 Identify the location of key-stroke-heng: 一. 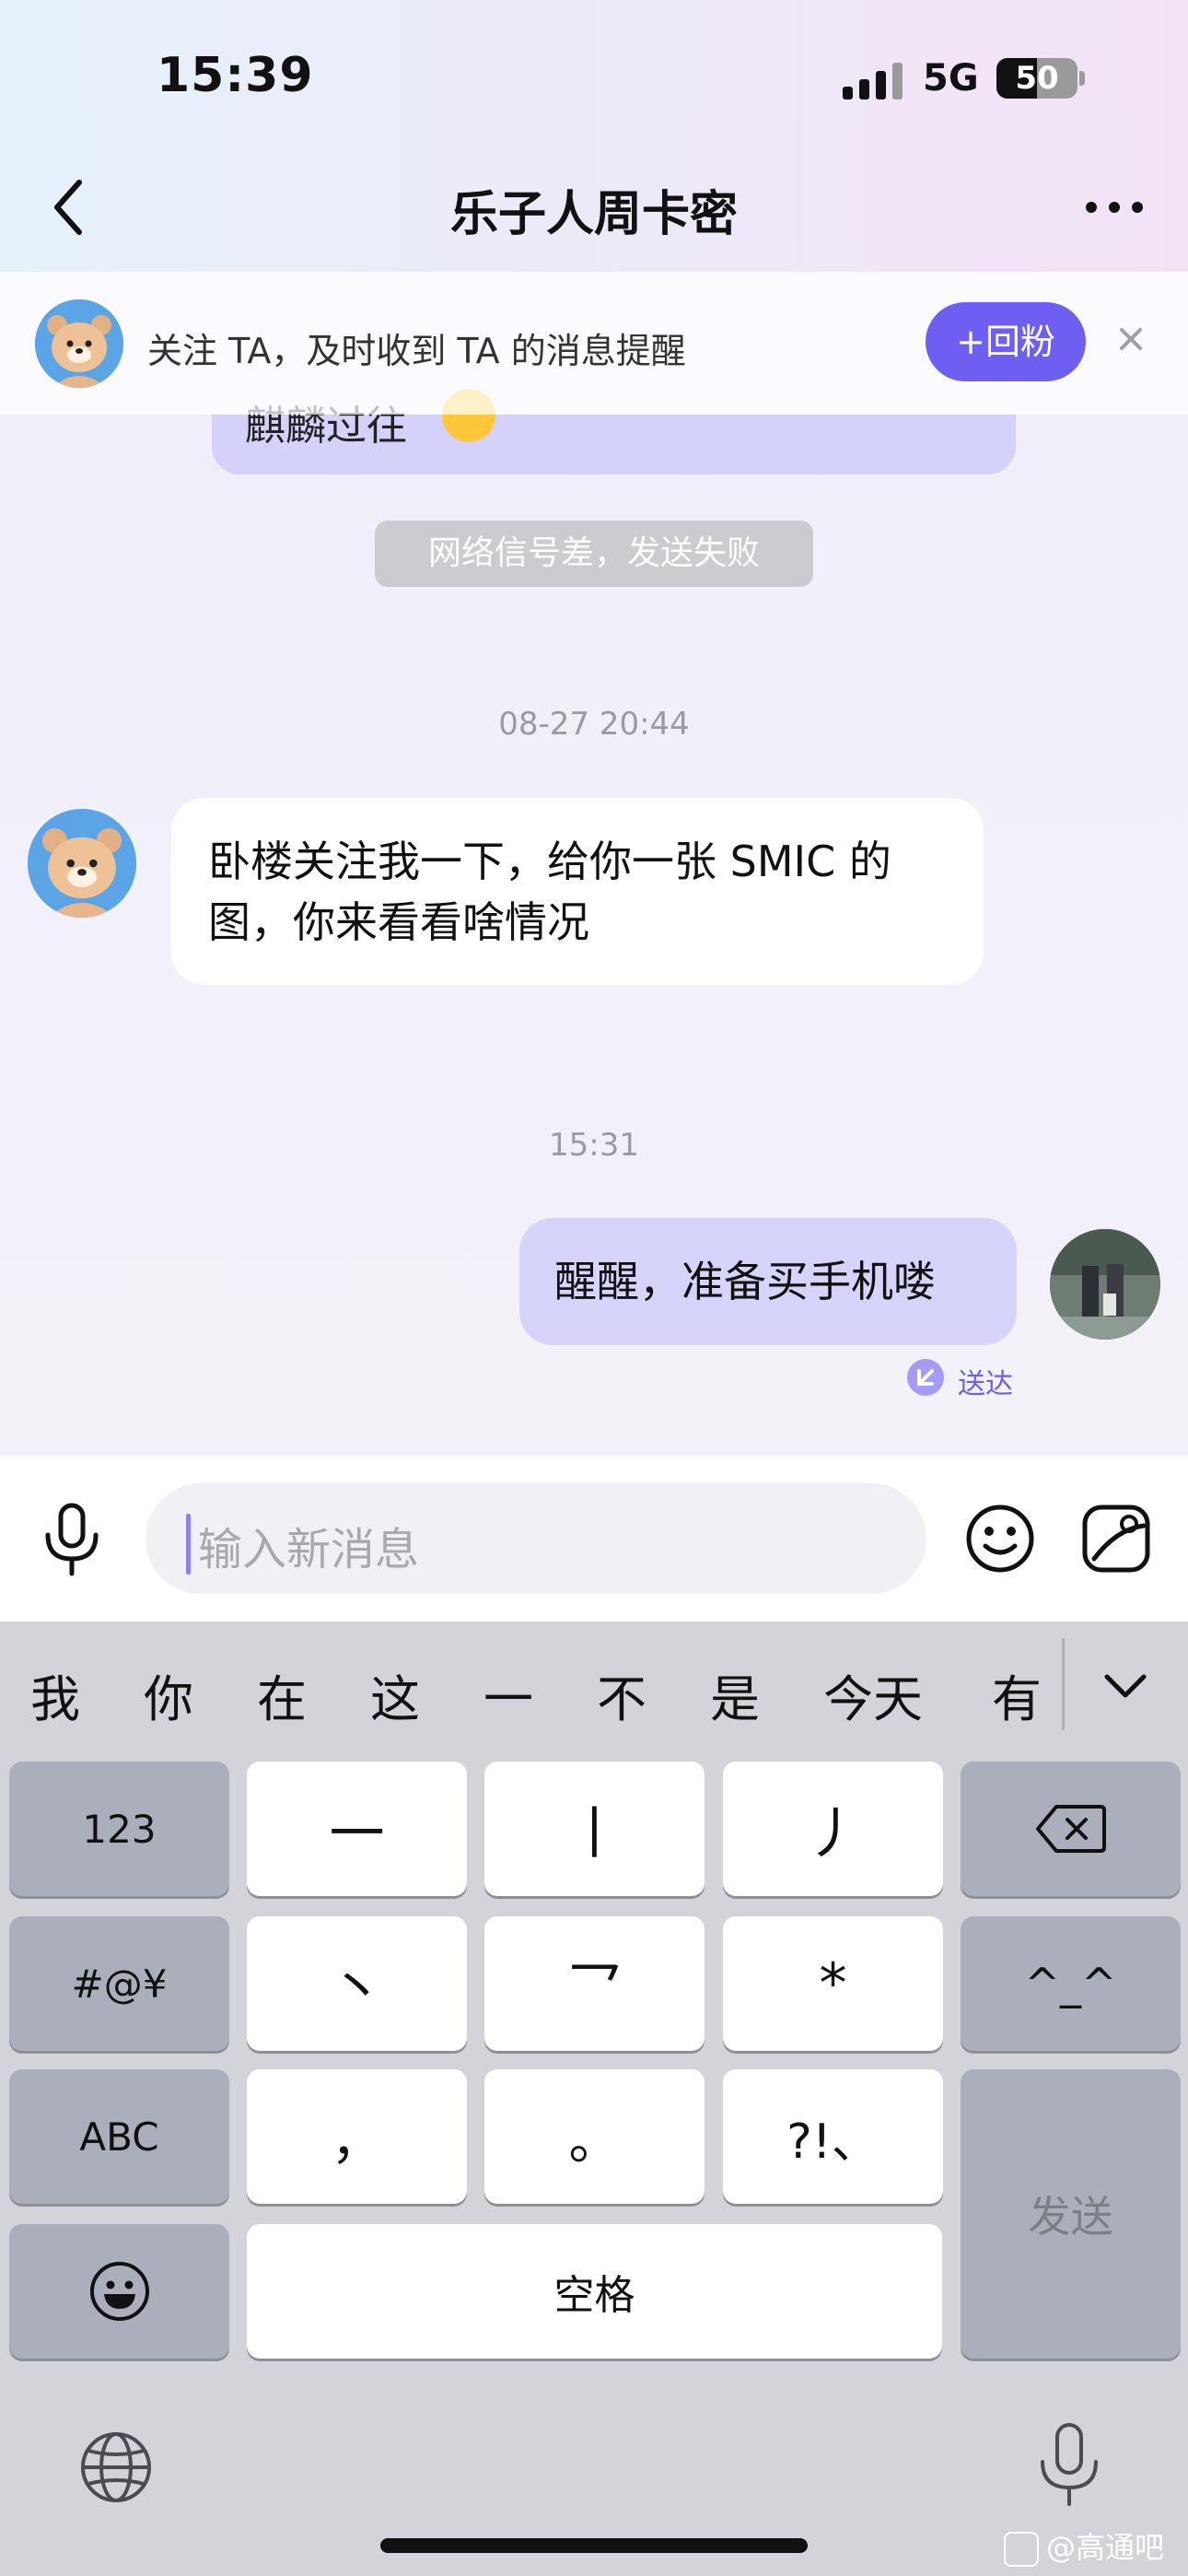
(357, 1829).